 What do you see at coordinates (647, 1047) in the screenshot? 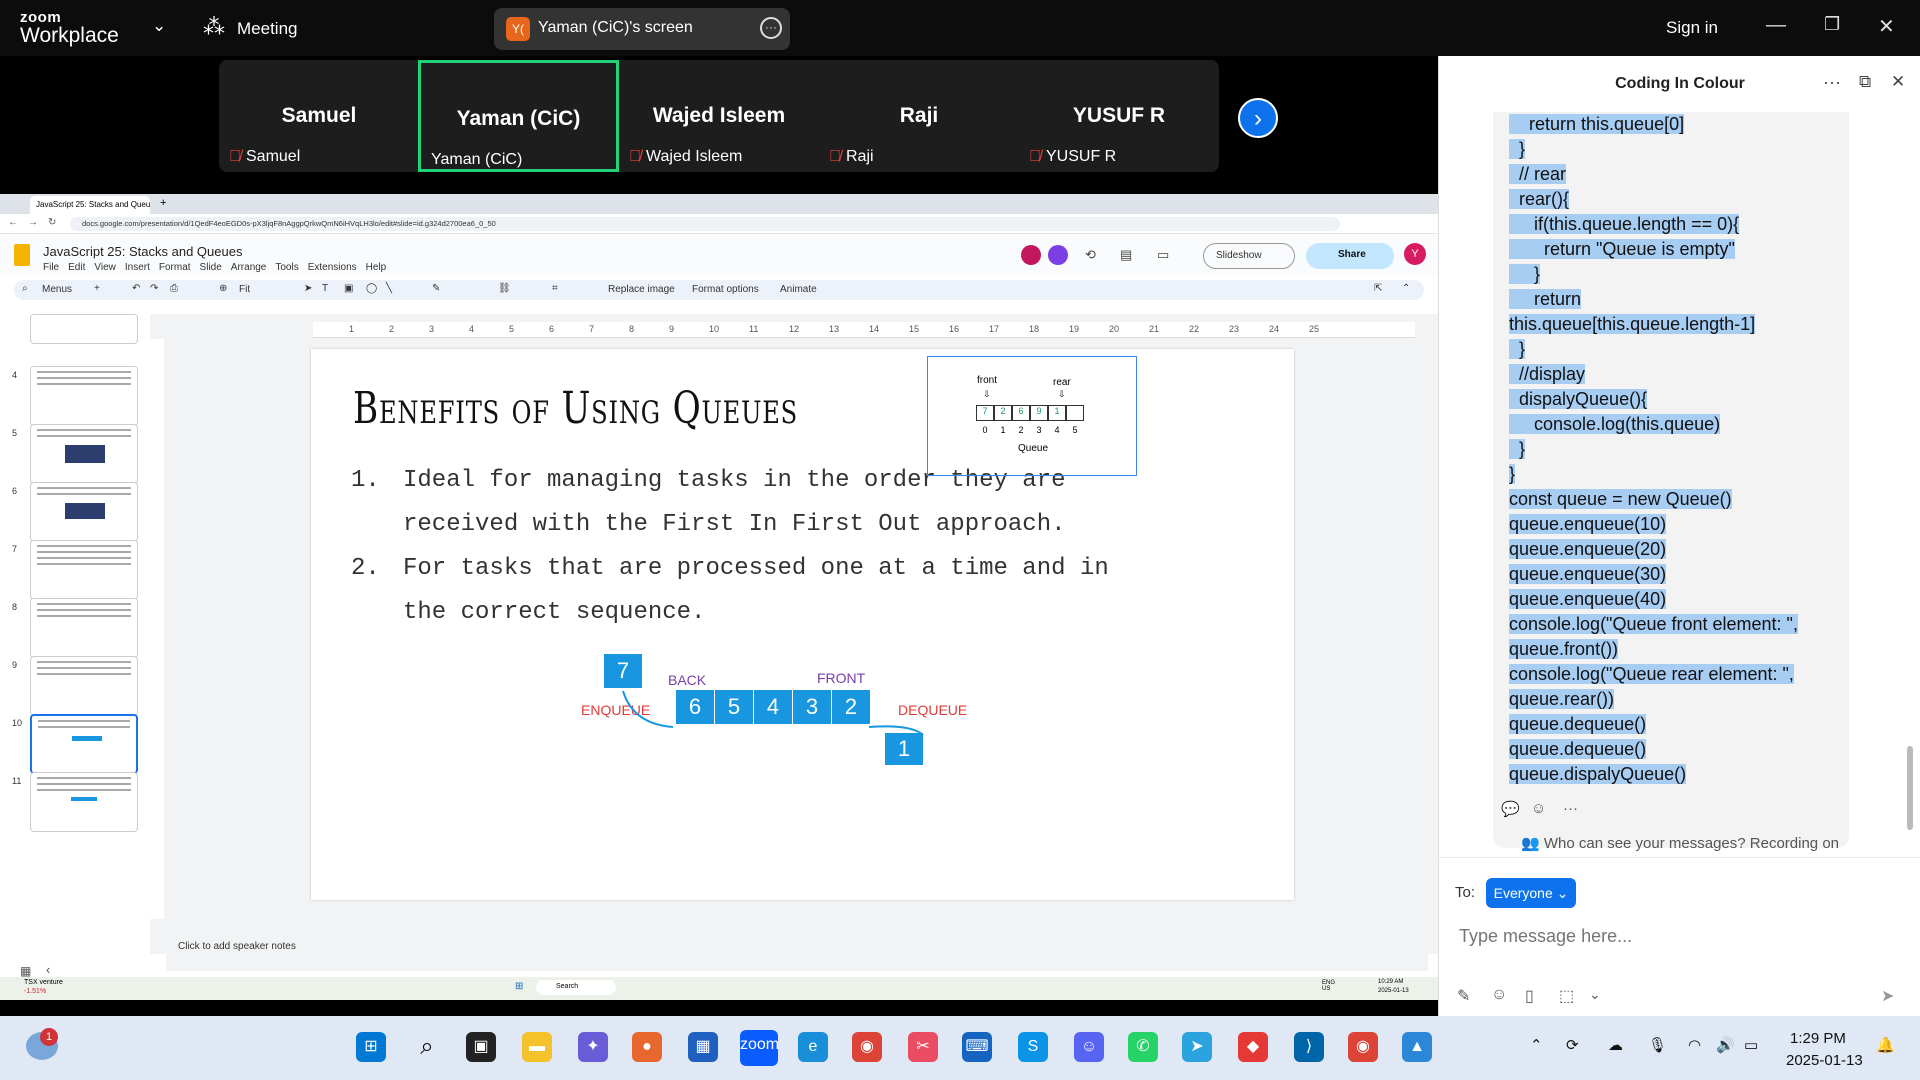
I see `firefox-icon: ●` at bounding box center [647, 1047].